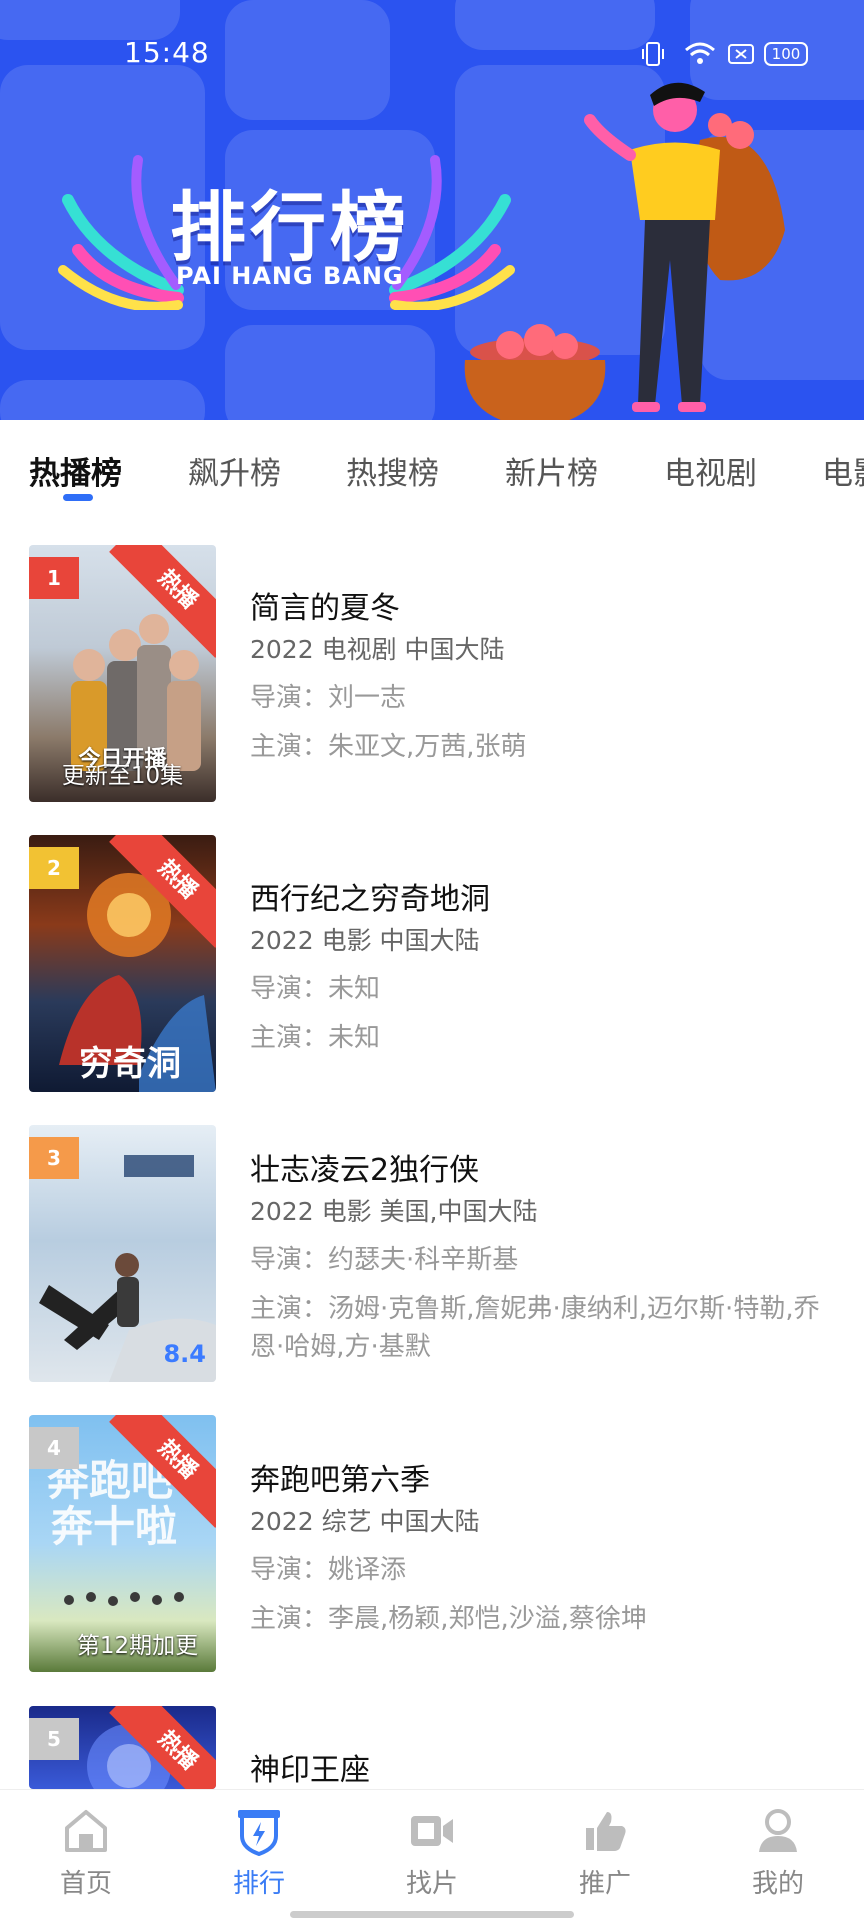 The height and width of the screenshot is (1920, 864). What do you see at coordinates (122, 673) in the screenshot?
I see `poster-image: 今日开播 1 热播 更新至10集` at bounding box center [122, 673].